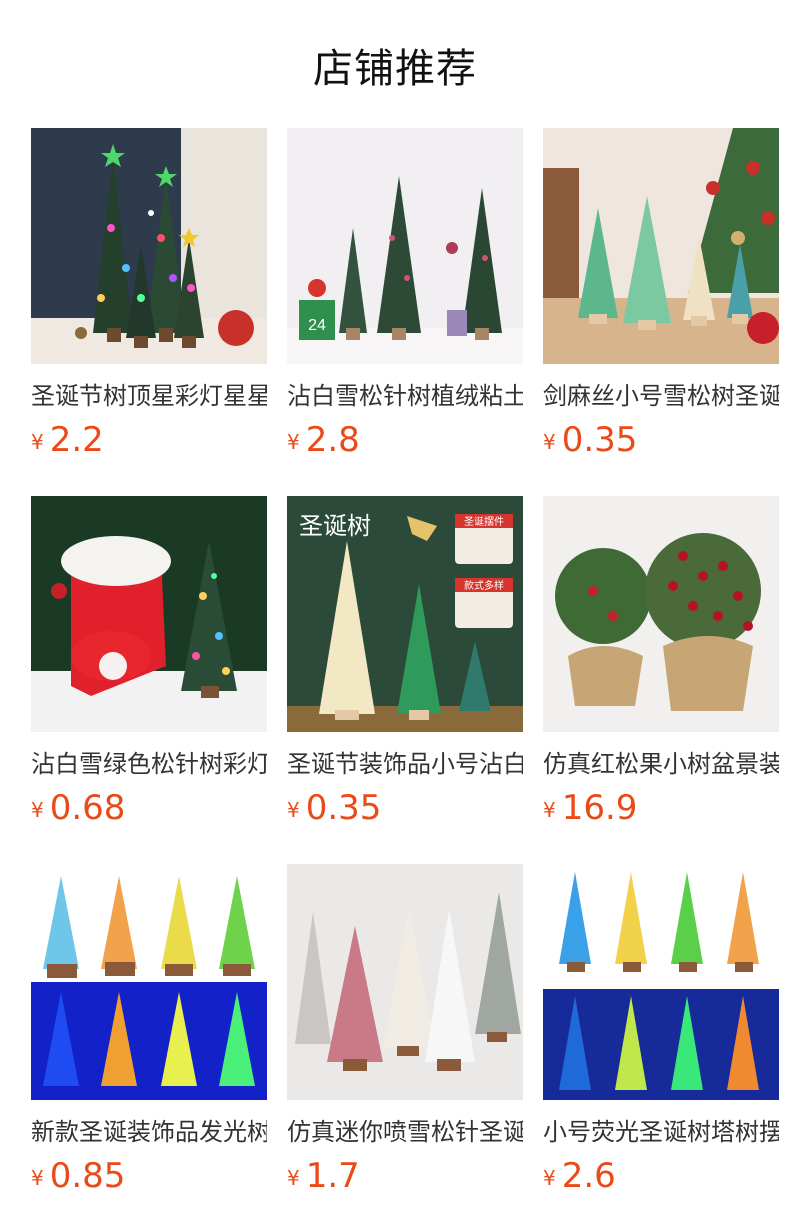  What do you see at coordinates (149, 764) in the screenshot?
I see `product-name: 沾白雪绿色松针树彩灯` at bounding box center [149, 764].